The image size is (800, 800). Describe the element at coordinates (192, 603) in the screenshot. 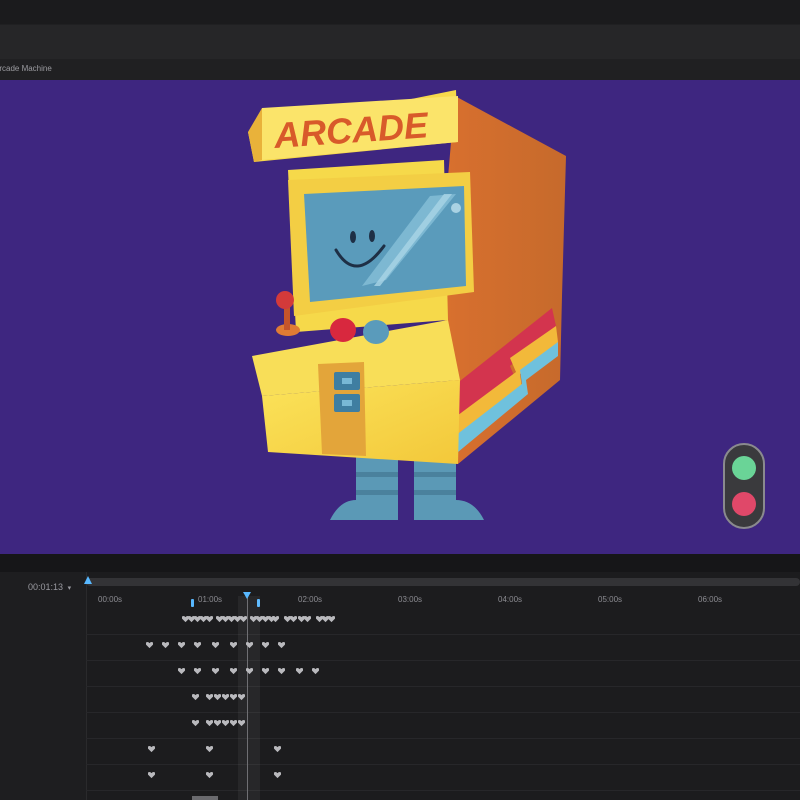

I see `range-start-marker` at that location.